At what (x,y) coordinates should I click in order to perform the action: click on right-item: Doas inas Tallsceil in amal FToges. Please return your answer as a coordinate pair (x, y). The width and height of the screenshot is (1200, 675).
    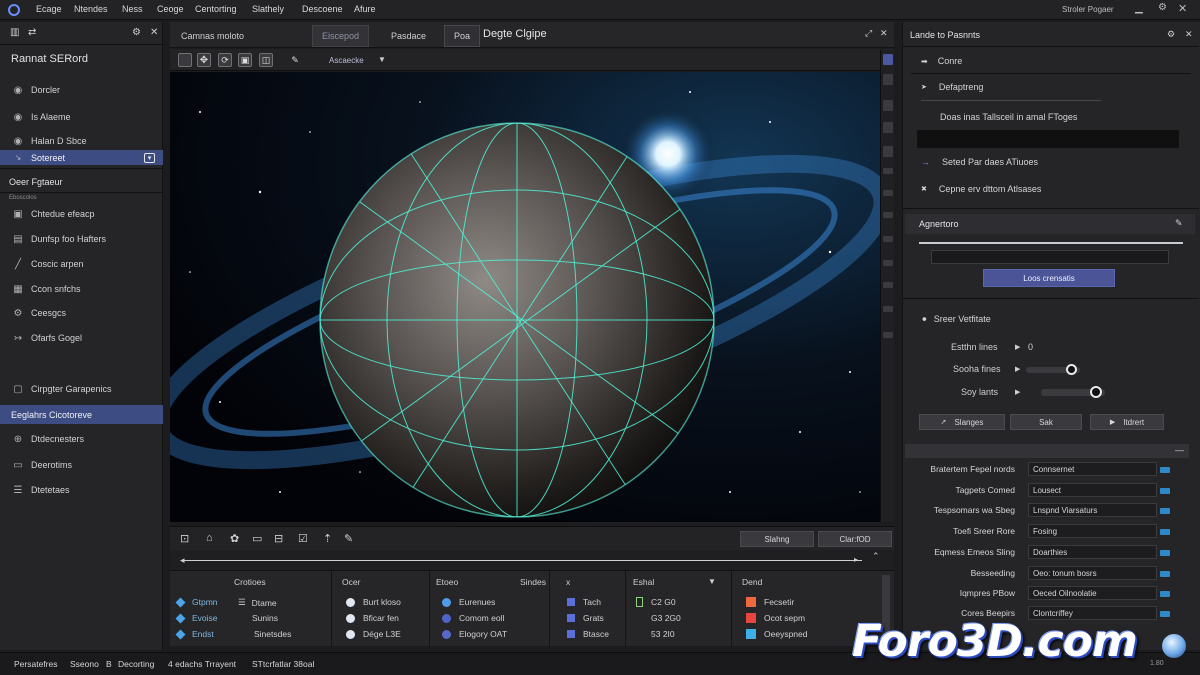
    Looking at the image, I should click on (1008, 117).